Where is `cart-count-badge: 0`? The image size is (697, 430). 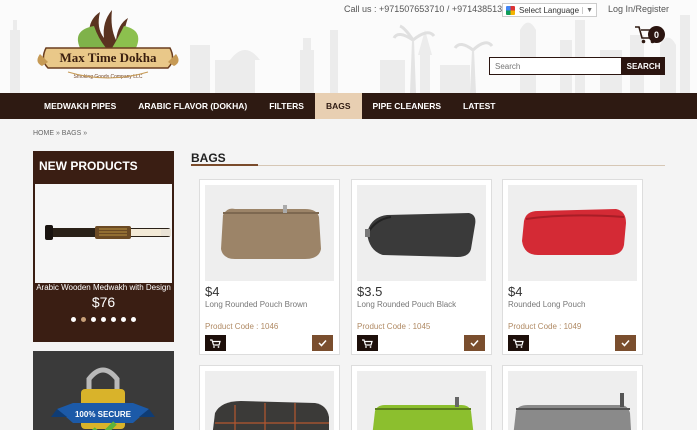 cart-count-badge: 0 is located at coordinates (656, 34).